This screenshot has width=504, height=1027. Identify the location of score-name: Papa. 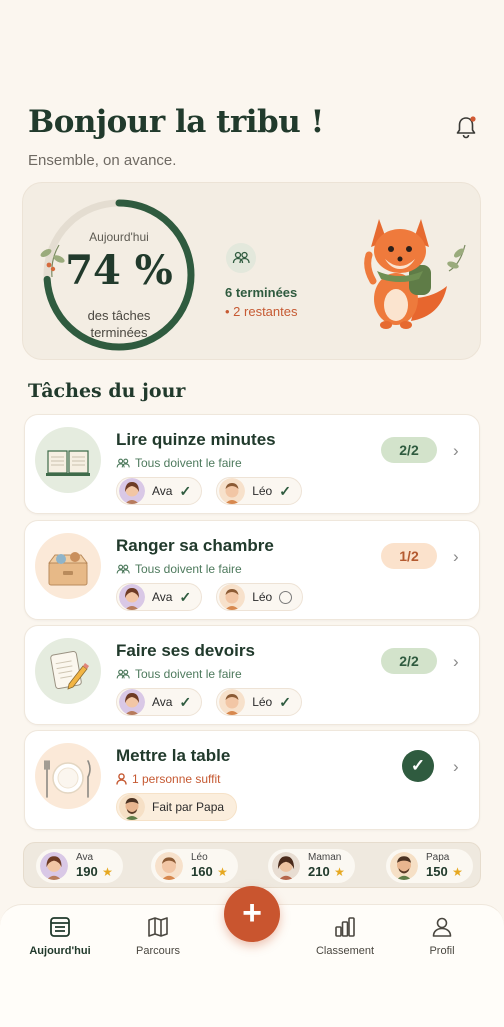
(438, 857).